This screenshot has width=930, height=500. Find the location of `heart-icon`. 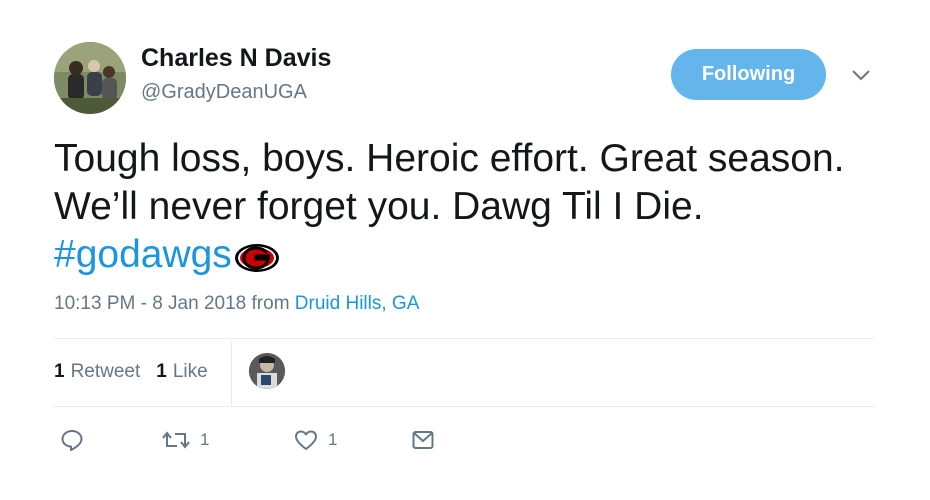

heart-icon is located at coordinates (306, 440).